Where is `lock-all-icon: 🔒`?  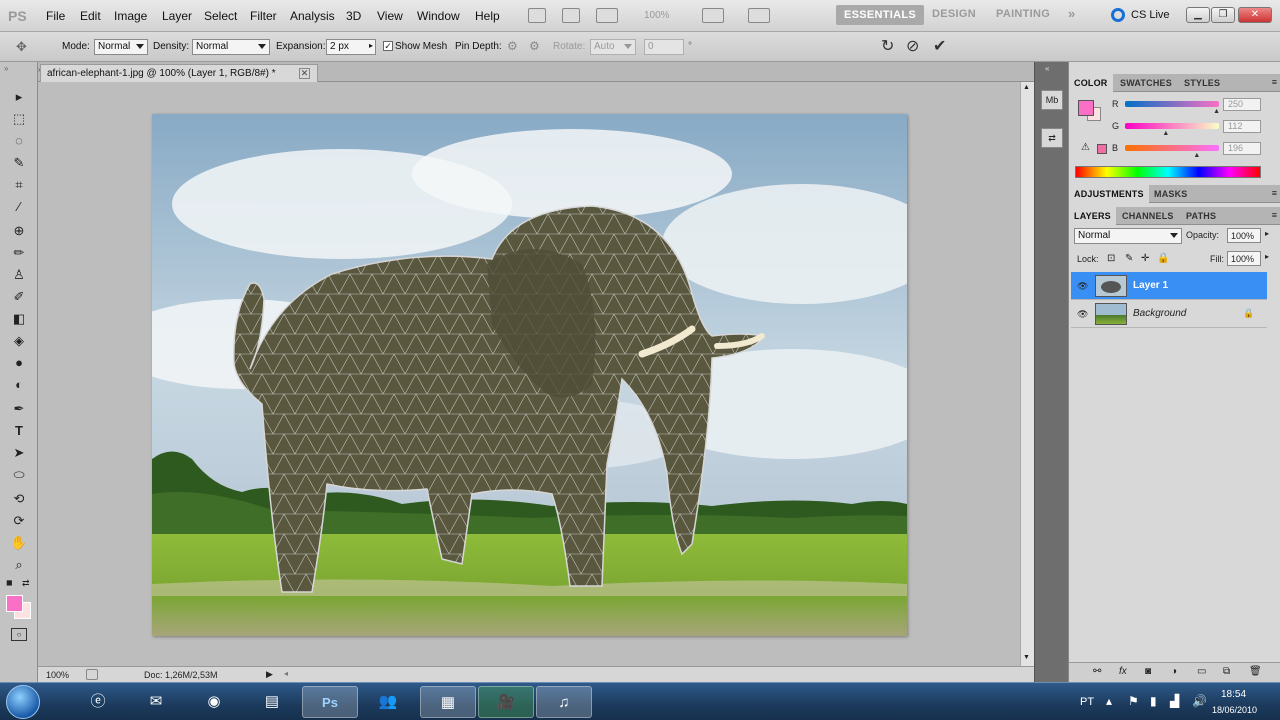 lock-all-icon: 🔒 is located at coordinates (1163, 258).